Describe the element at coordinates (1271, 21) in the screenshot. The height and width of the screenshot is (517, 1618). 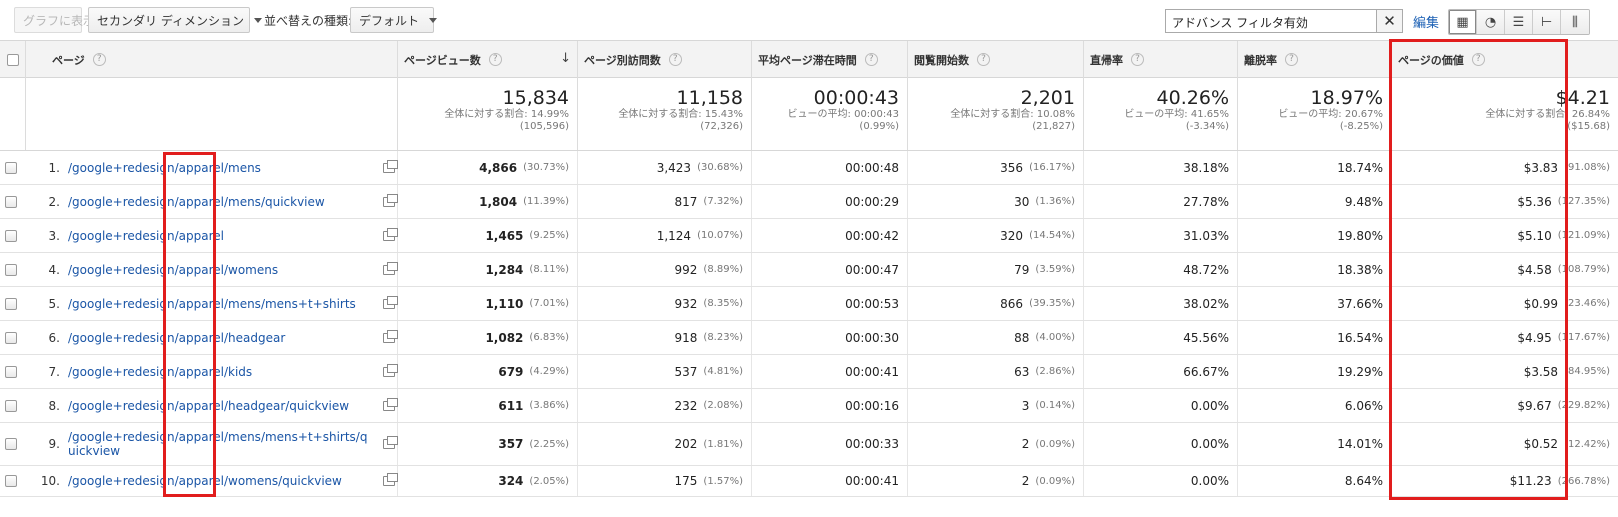
I see `advanced-filter-input: アドバンス フィルタ有効` at that location.